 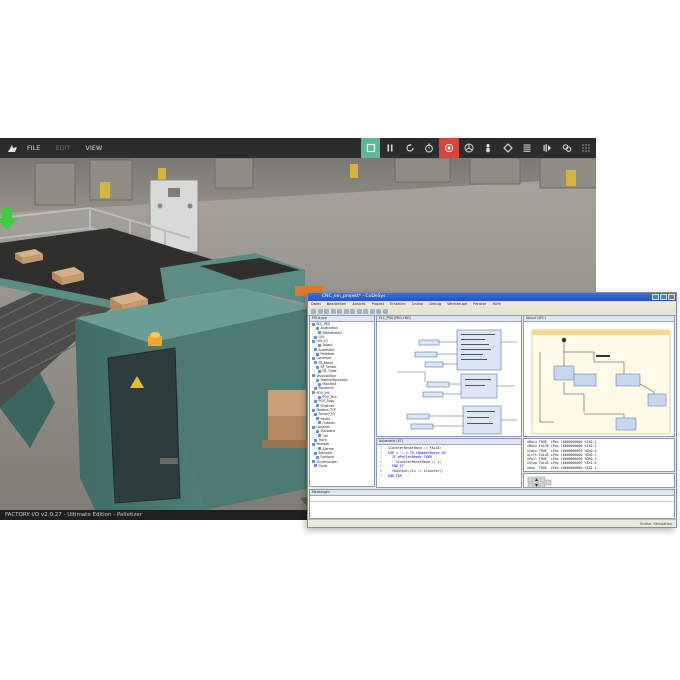 What do you see at coordinates (12, 148) in the screenshot?
I see `factory-io-logo-icon` at bounding box center [12, 148].